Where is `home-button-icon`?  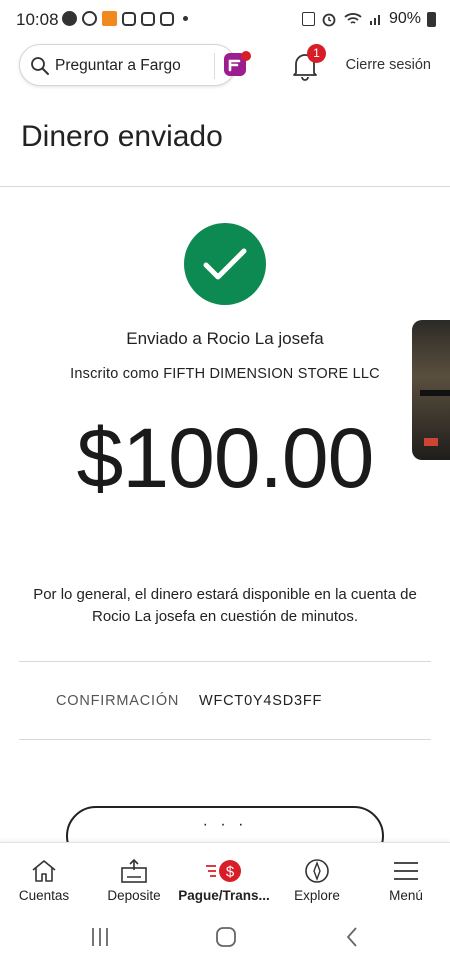 home-button-icon is located at coordinates (226, 937).